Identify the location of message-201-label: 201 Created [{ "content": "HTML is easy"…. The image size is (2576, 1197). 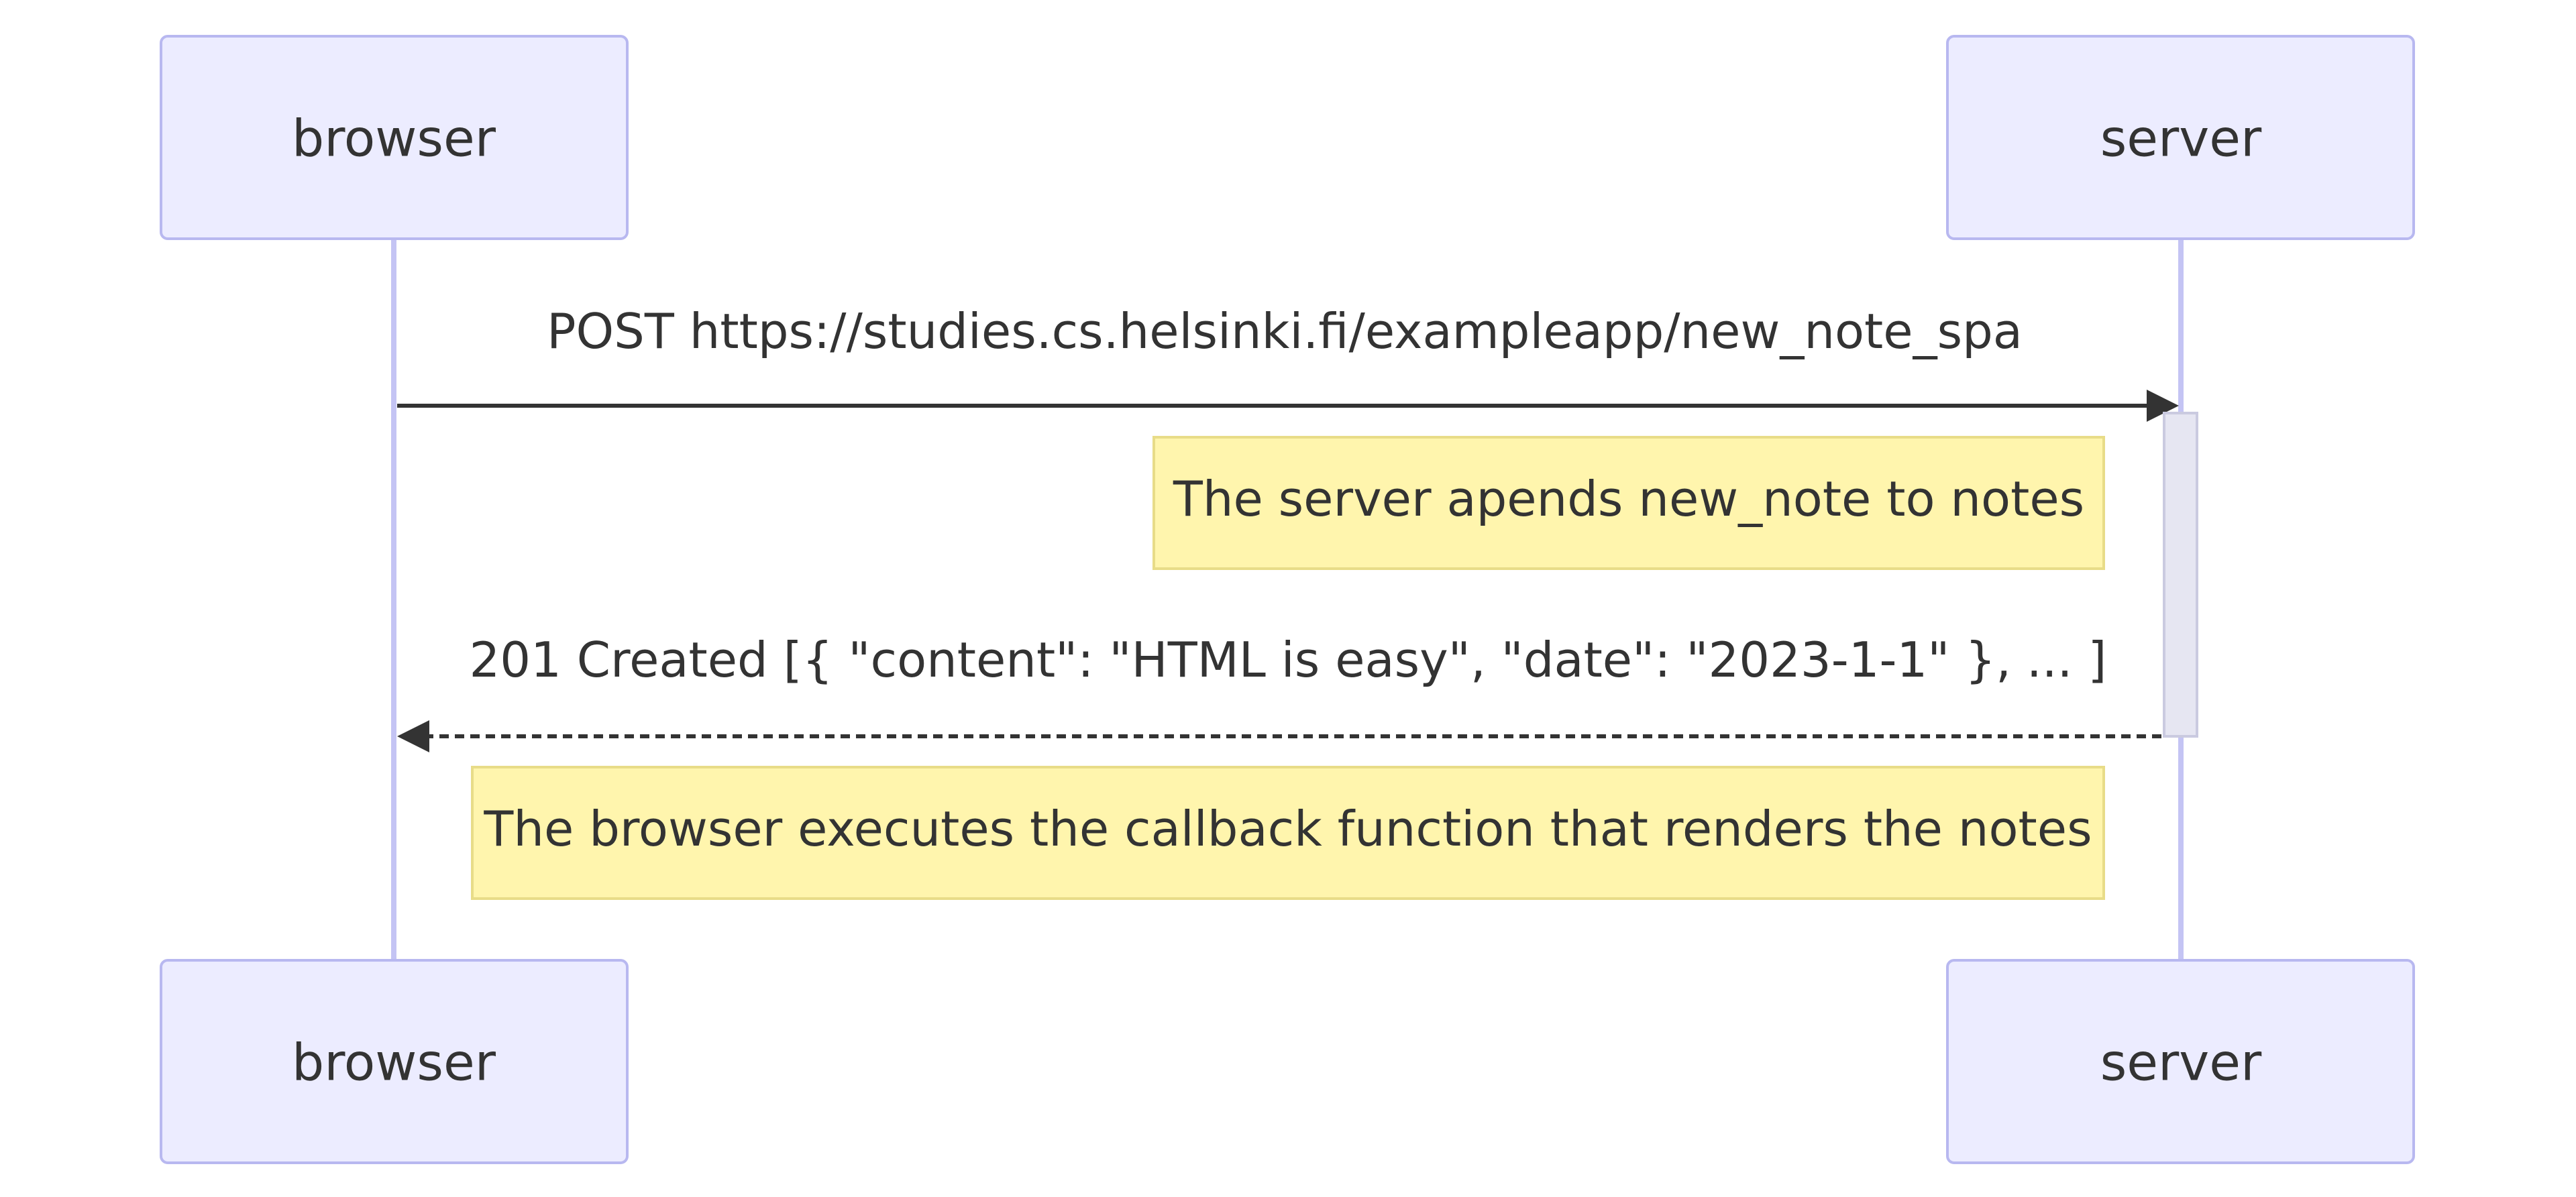
(1287, 660).